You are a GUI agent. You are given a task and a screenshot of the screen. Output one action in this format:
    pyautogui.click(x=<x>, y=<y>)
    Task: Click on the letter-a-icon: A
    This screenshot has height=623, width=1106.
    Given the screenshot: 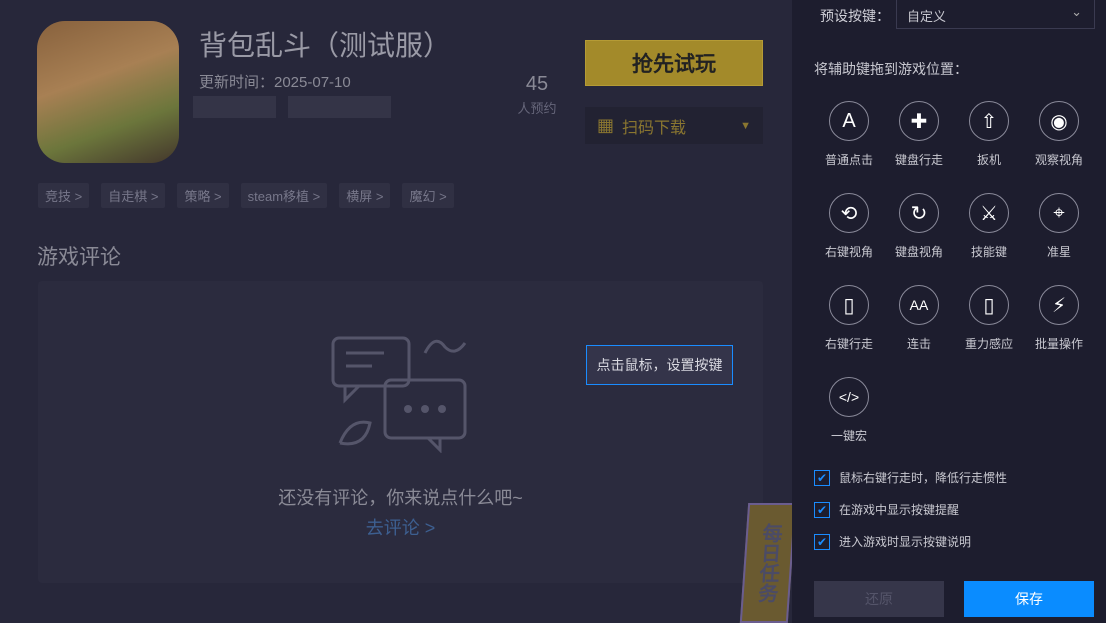 What is the action you would take?
    pyautogui.click(x=849, y=121)
    